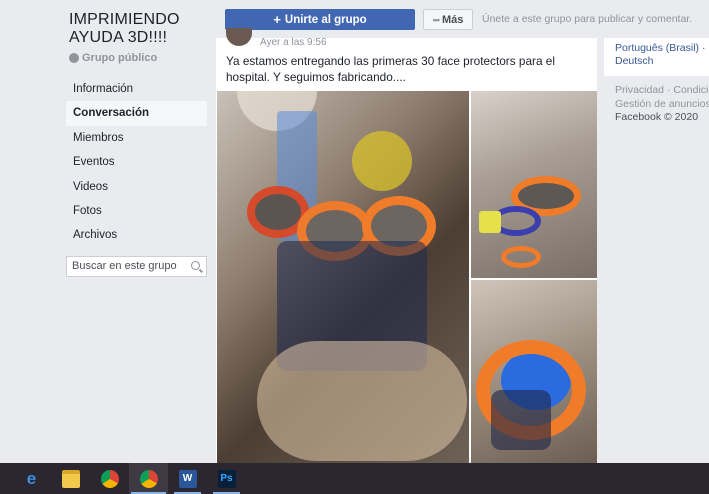  I want to click on group-search-input: Buscar en este grupo, so click(136, 266).